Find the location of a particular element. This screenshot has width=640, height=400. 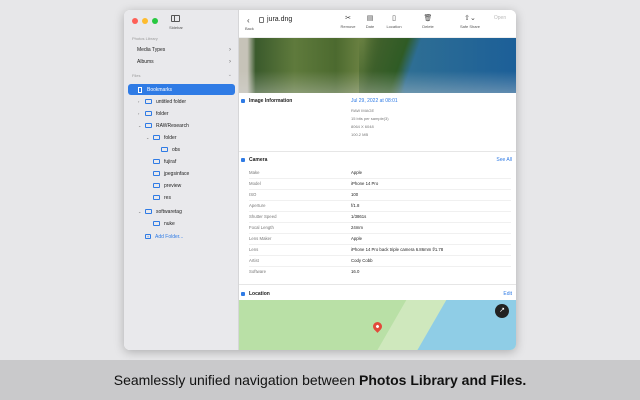

camera-row-artist: Artist Cody Cobb is located at coordinates (380, 260).